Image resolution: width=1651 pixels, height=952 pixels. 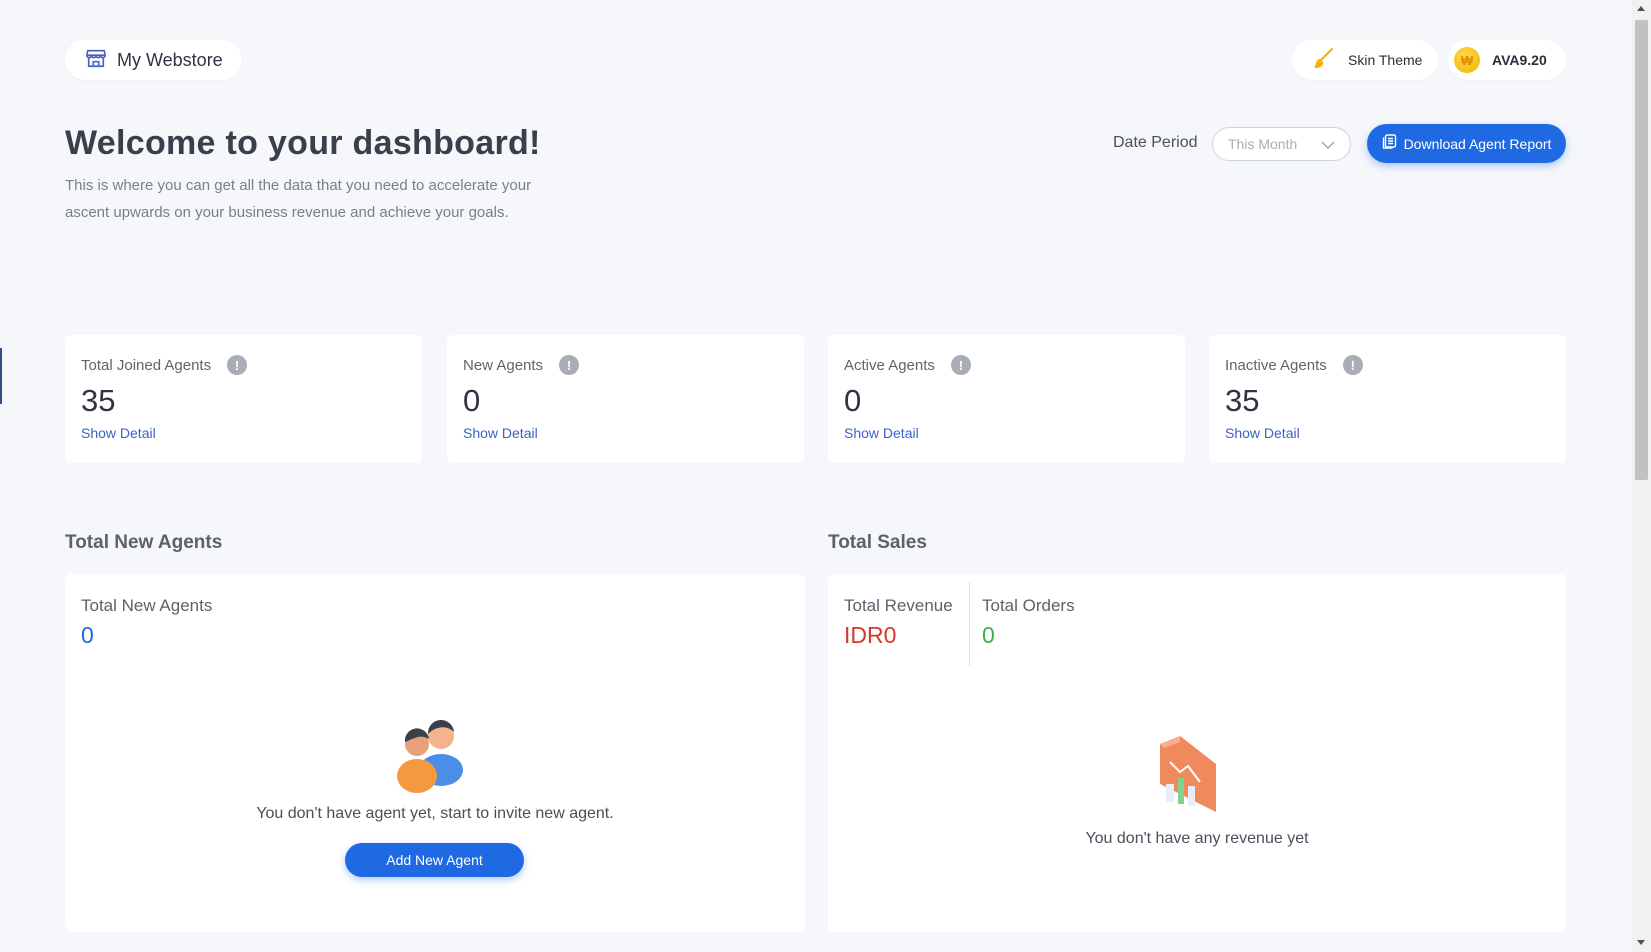 What do you see at coordinates (1197, 838) in the screenshot?
I see `no-revenue-message: You don't have any revenue yet` at bounding box center [1197, 838].